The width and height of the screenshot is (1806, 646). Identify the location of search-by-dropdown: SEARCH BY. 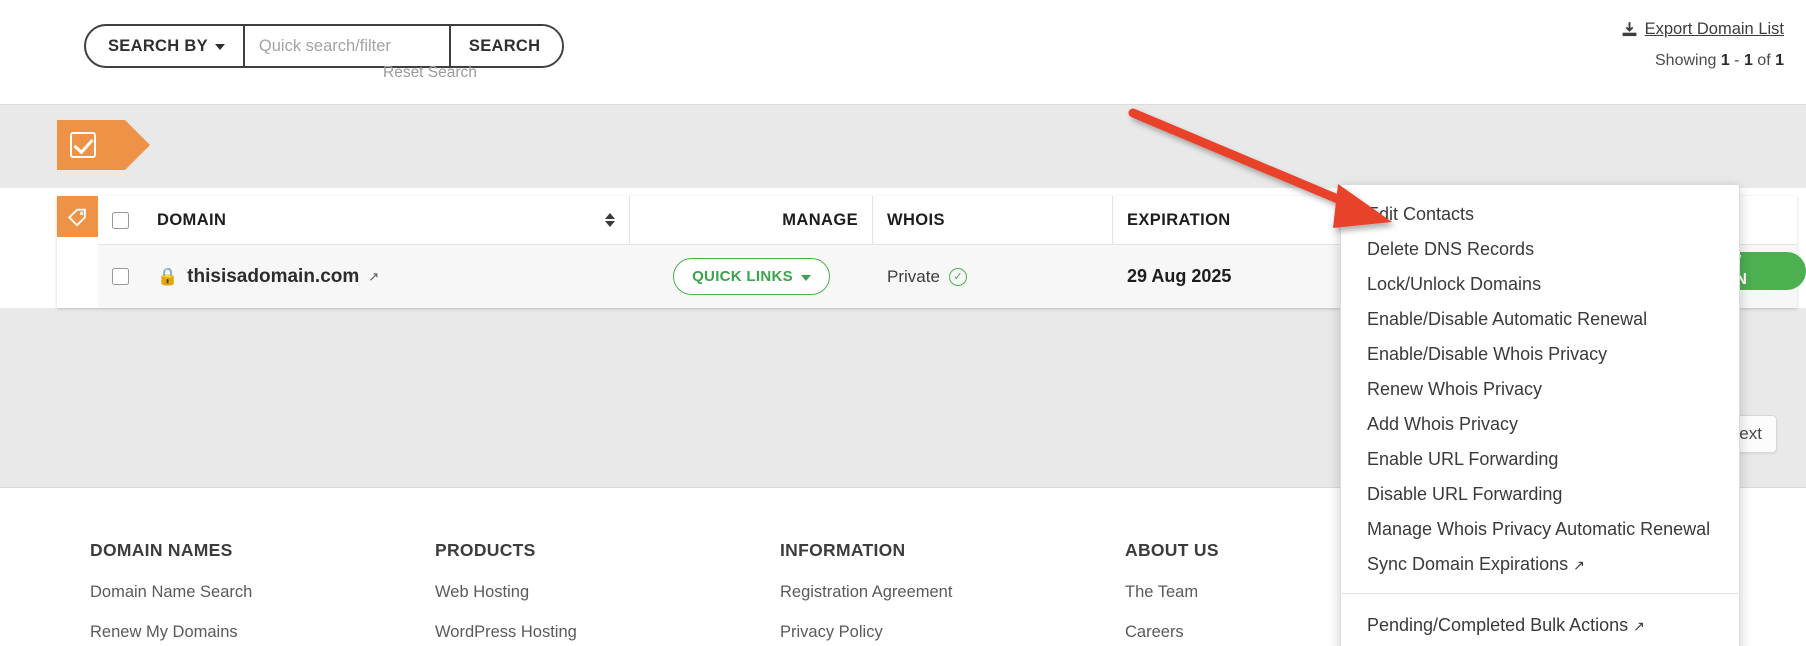
(165, 46).